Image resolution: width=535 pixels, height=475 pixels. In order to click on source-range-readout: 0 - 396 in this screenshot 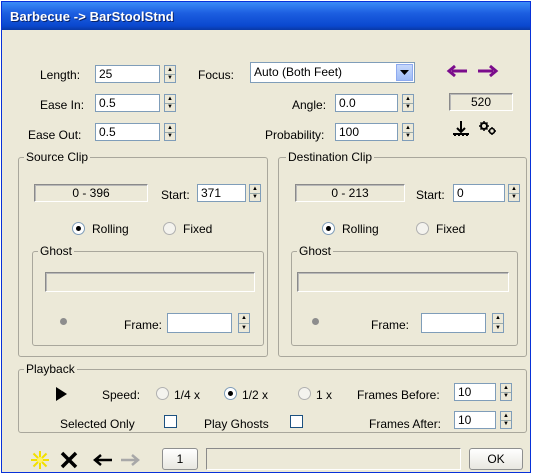, I will do `click(91, 193)`.